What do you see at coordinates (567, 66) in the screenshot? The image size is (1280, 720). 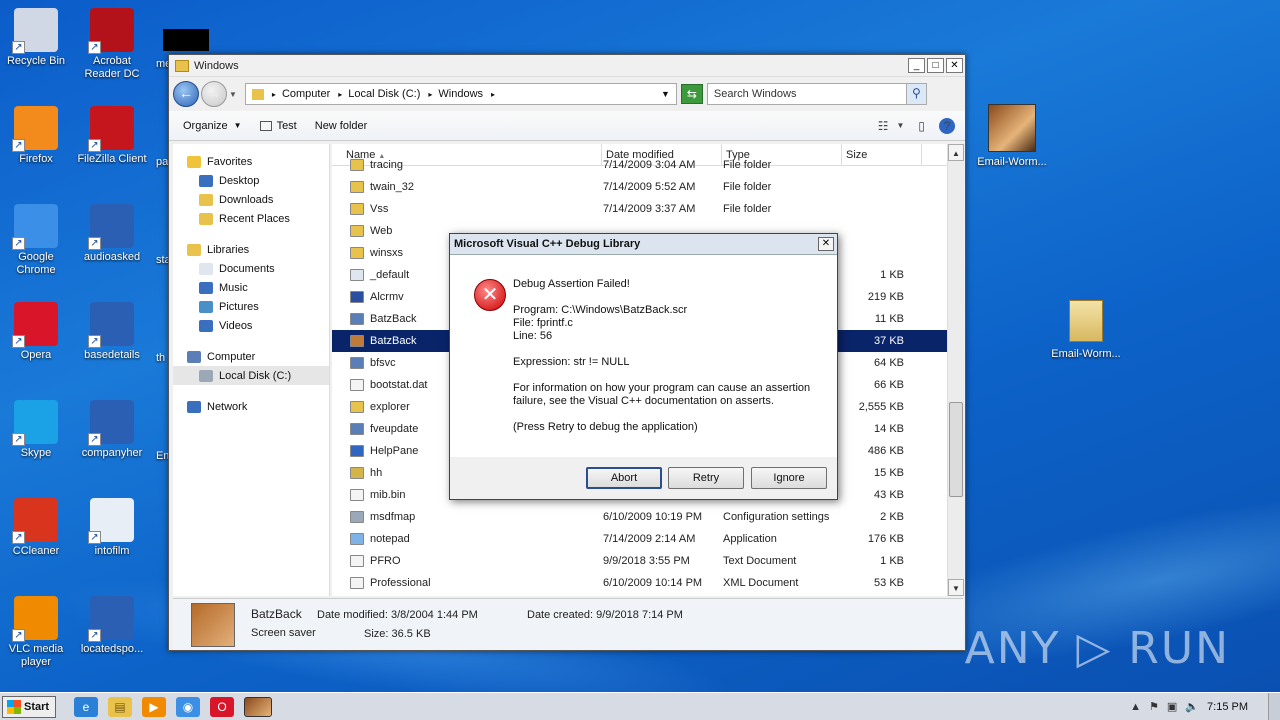 I see `explorer-titlebar: Windows _ □ ✕` at bounding box center [567, 66].